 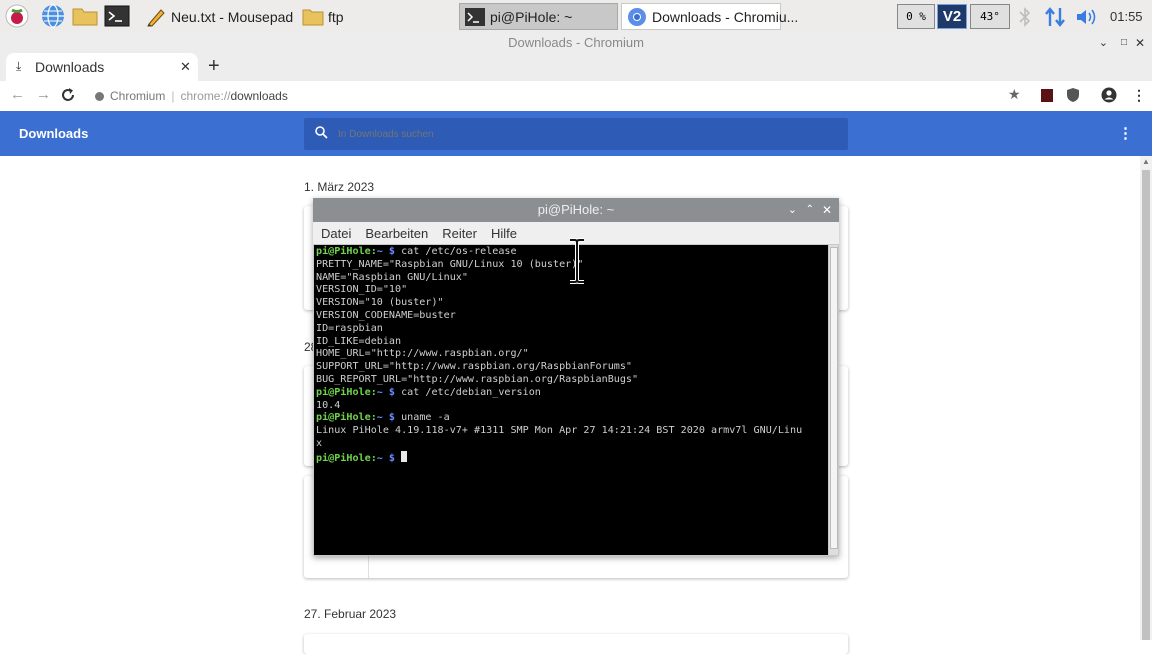 What do you see at coordinates (1126, 16) in the screenshot?
I see `clock: 01:55` at bounding box center [1126, 16].